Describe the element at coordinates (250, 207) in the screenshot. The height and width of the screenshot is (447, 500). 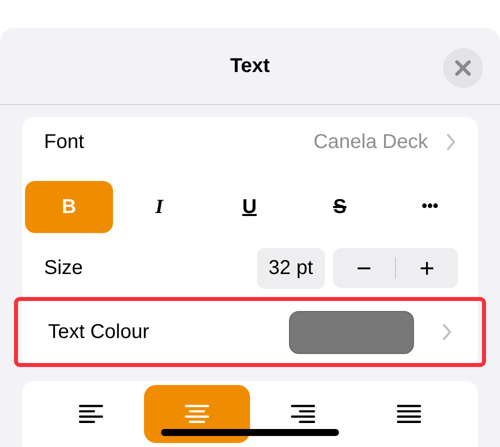
I see `text-style-button: U` at that location.